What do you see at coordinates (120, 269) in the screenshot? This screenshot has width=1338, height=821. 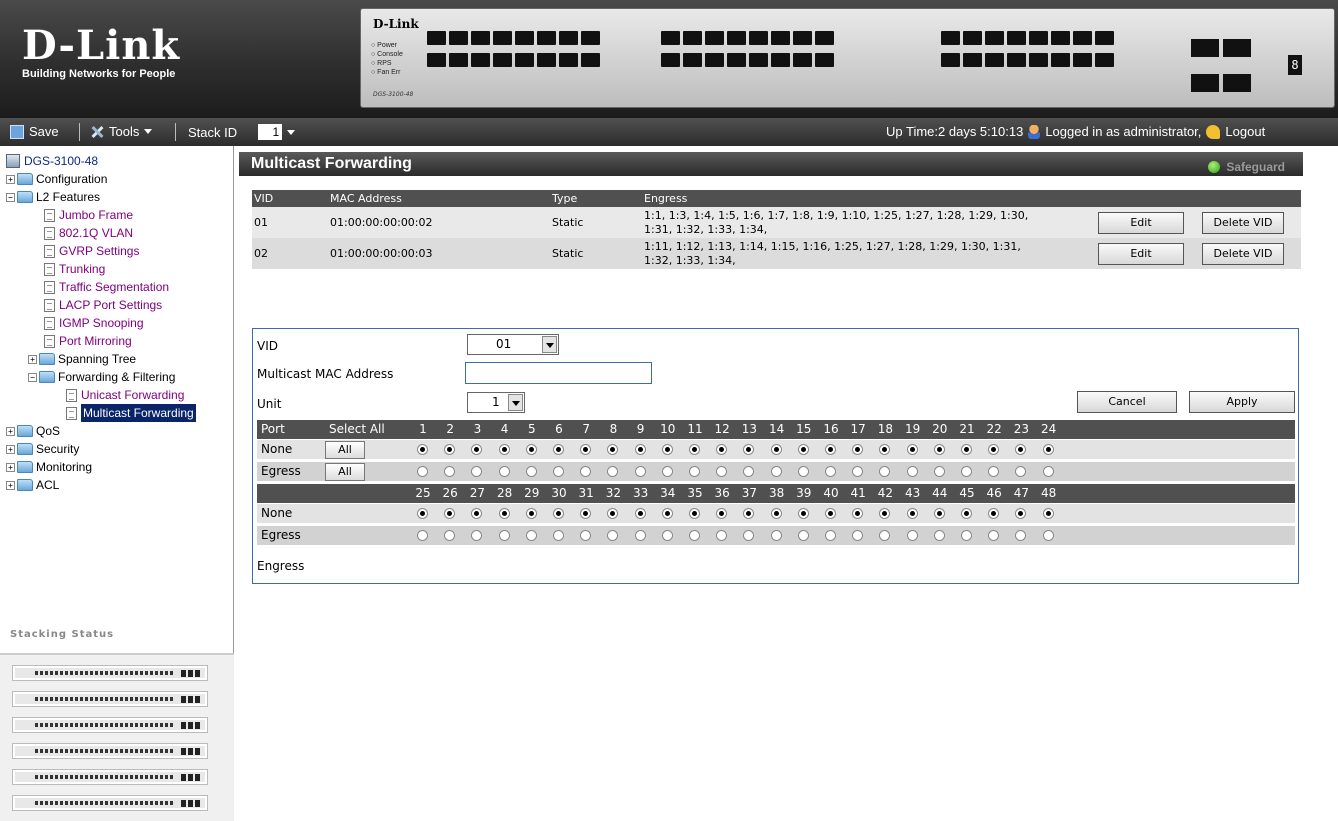 I see `tree-item-trunking: Trunking` at bounding box center [120, 269].